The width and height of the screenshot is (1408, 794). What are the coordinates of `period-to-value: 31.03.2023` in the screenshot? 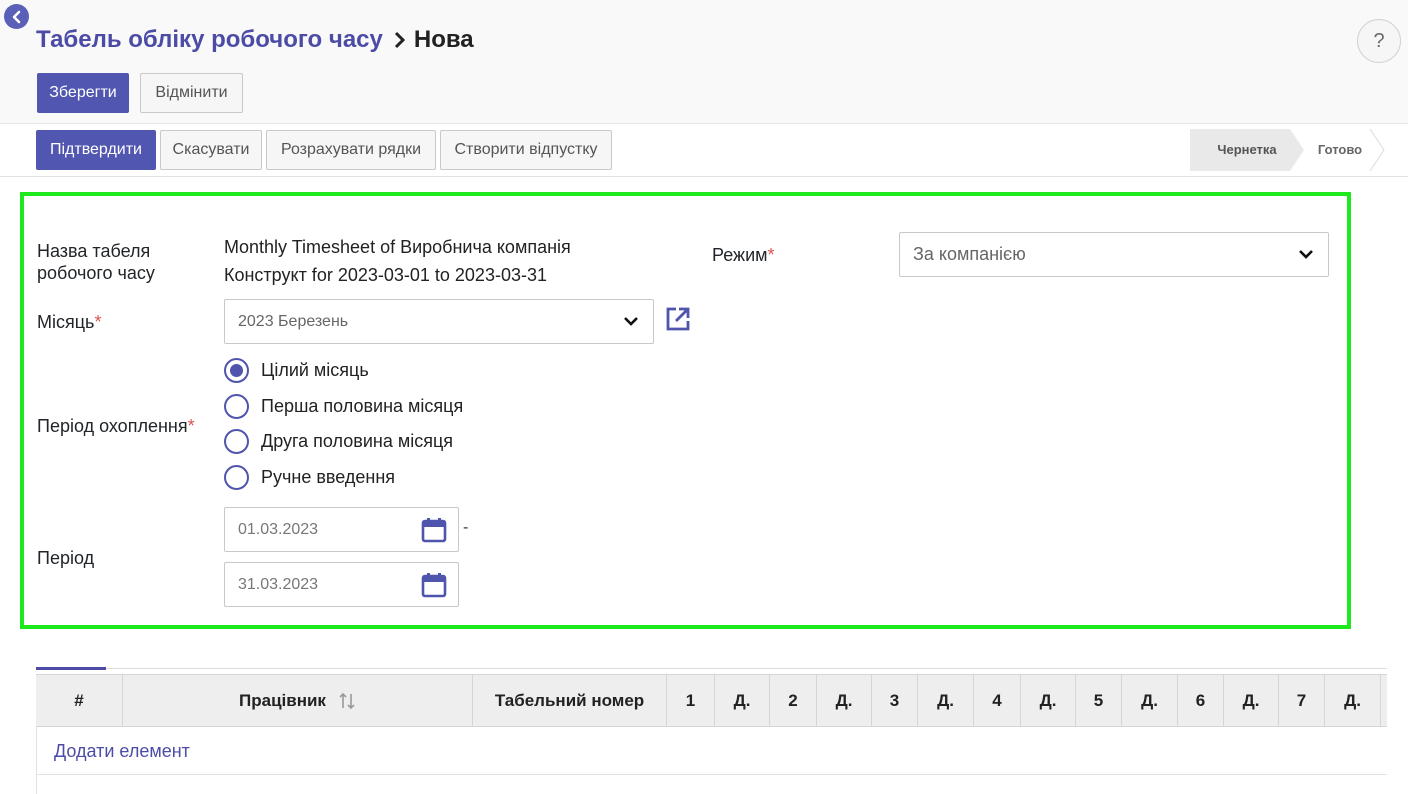 It's located at (278, 584).